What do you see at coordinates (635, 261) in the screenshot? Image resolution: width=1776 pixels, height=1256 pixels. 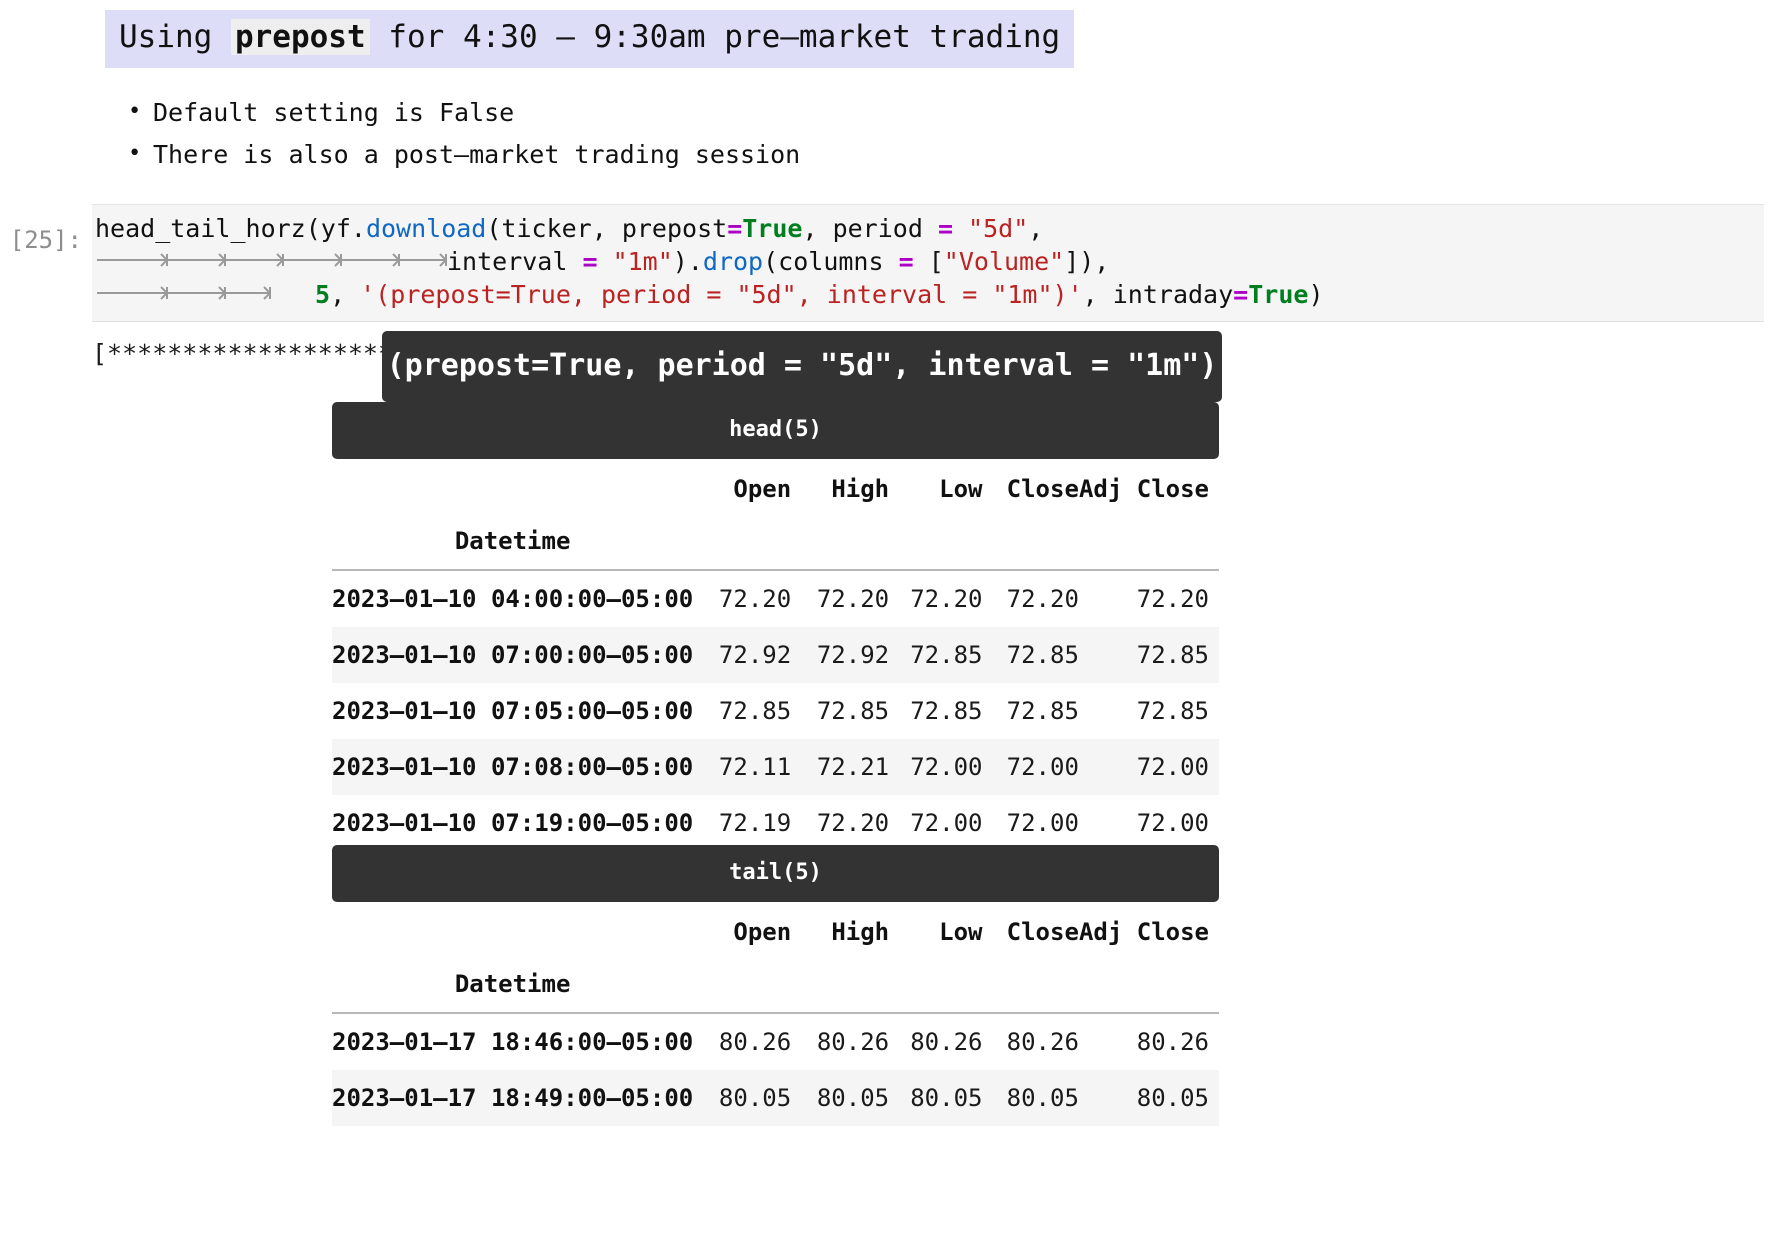 I see `code-token-string: "1m"` at bounding box center [635, 261].